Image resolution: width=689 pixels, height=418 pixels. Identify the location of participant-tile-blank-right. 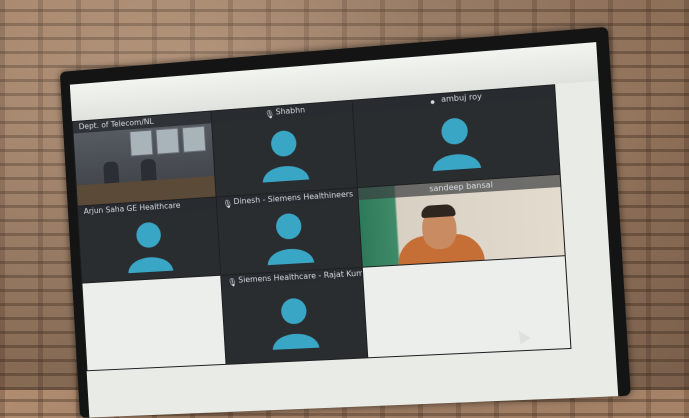
(466, 307).